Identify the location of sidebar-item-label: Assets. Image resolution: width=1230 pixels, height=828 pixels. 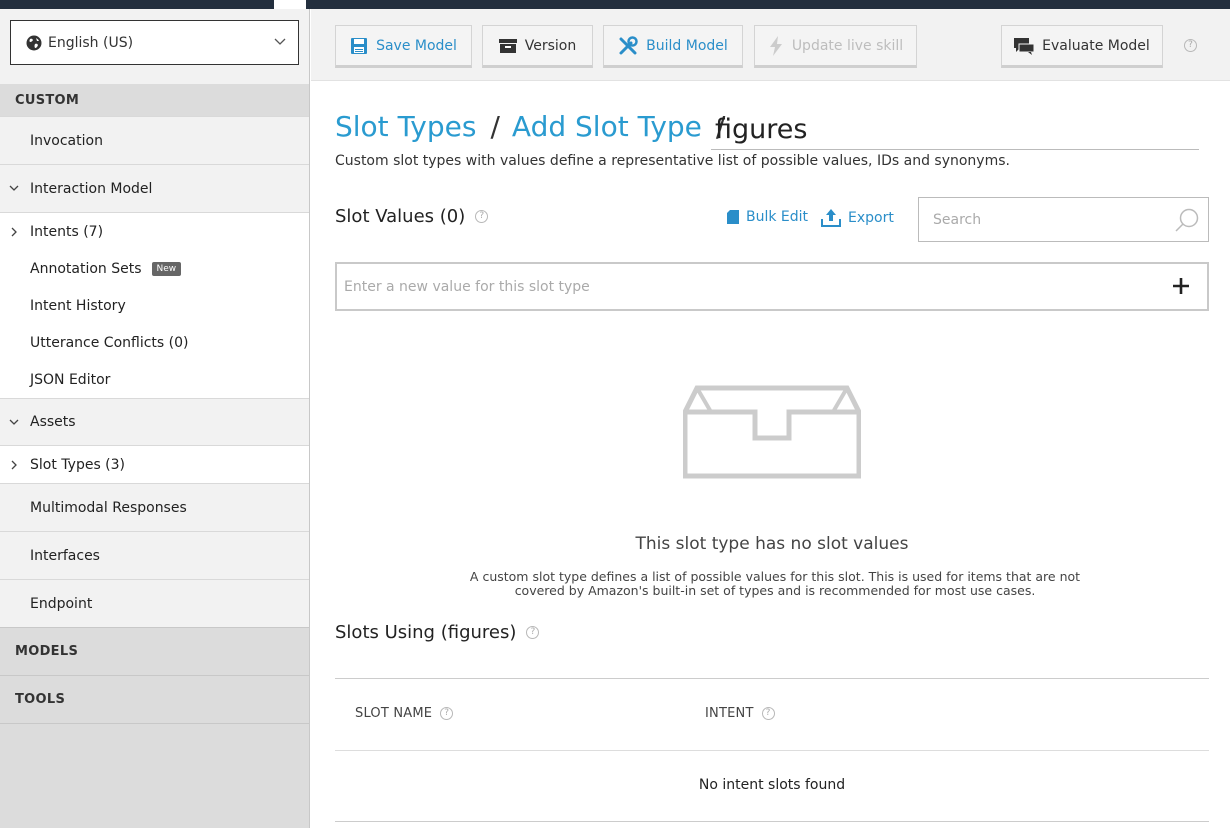
(53, 422).